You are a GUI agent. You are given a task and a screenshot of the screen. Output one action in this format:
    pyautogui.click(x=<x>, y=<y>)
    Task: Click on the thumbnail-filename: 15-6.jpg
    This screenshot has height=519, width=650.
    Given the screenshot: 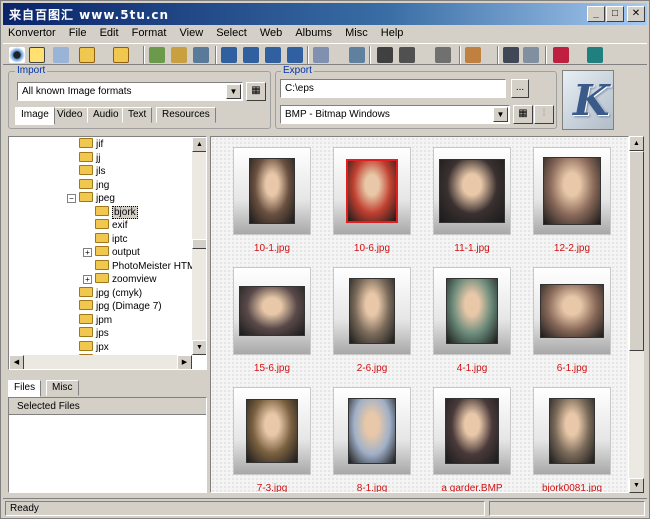 What is the action you would take?
    pyautogui.click(x=272, y=368)
    